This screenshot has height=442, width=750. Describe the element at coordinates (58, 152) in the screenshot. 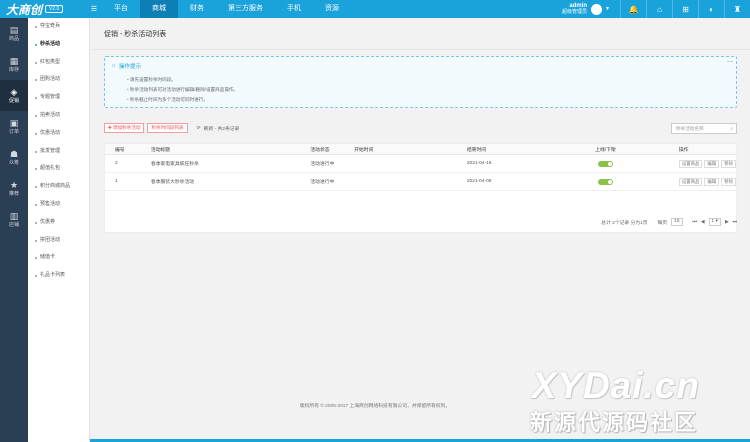

I see `submenu-item: 批发管理` at that location.